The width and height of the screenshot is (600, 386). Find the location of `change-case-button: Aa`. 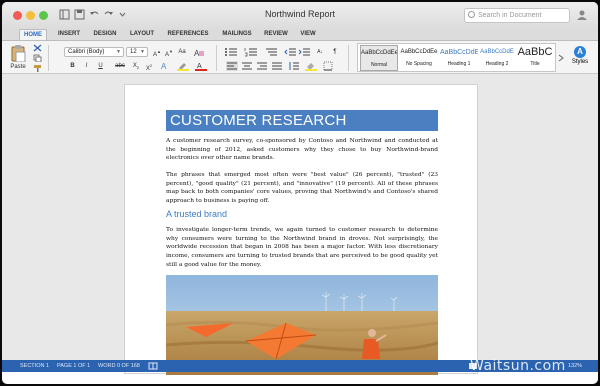

change-case-button: Aa is located at coordinates (182, 52).